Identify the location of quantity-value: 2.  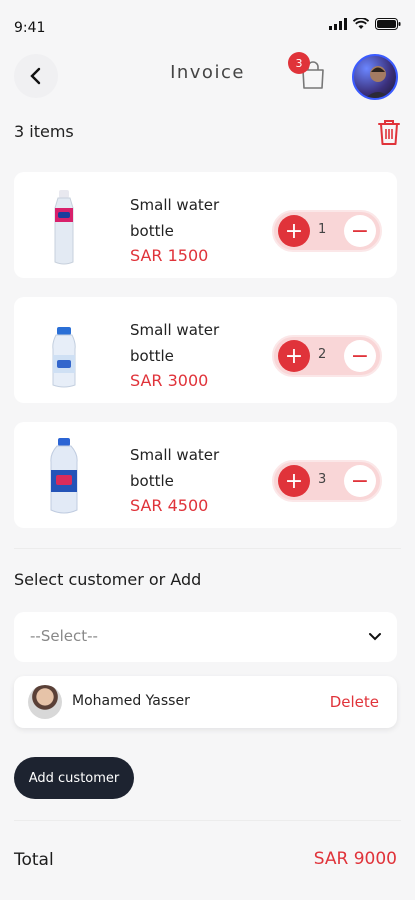
(322, 354).